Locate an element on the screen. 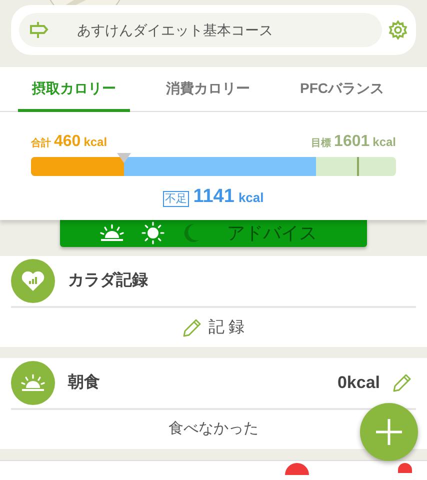 Image resolution: width=427 pixels, height=480 pixels. total-value: 460 is located at coordinates (67, 142).